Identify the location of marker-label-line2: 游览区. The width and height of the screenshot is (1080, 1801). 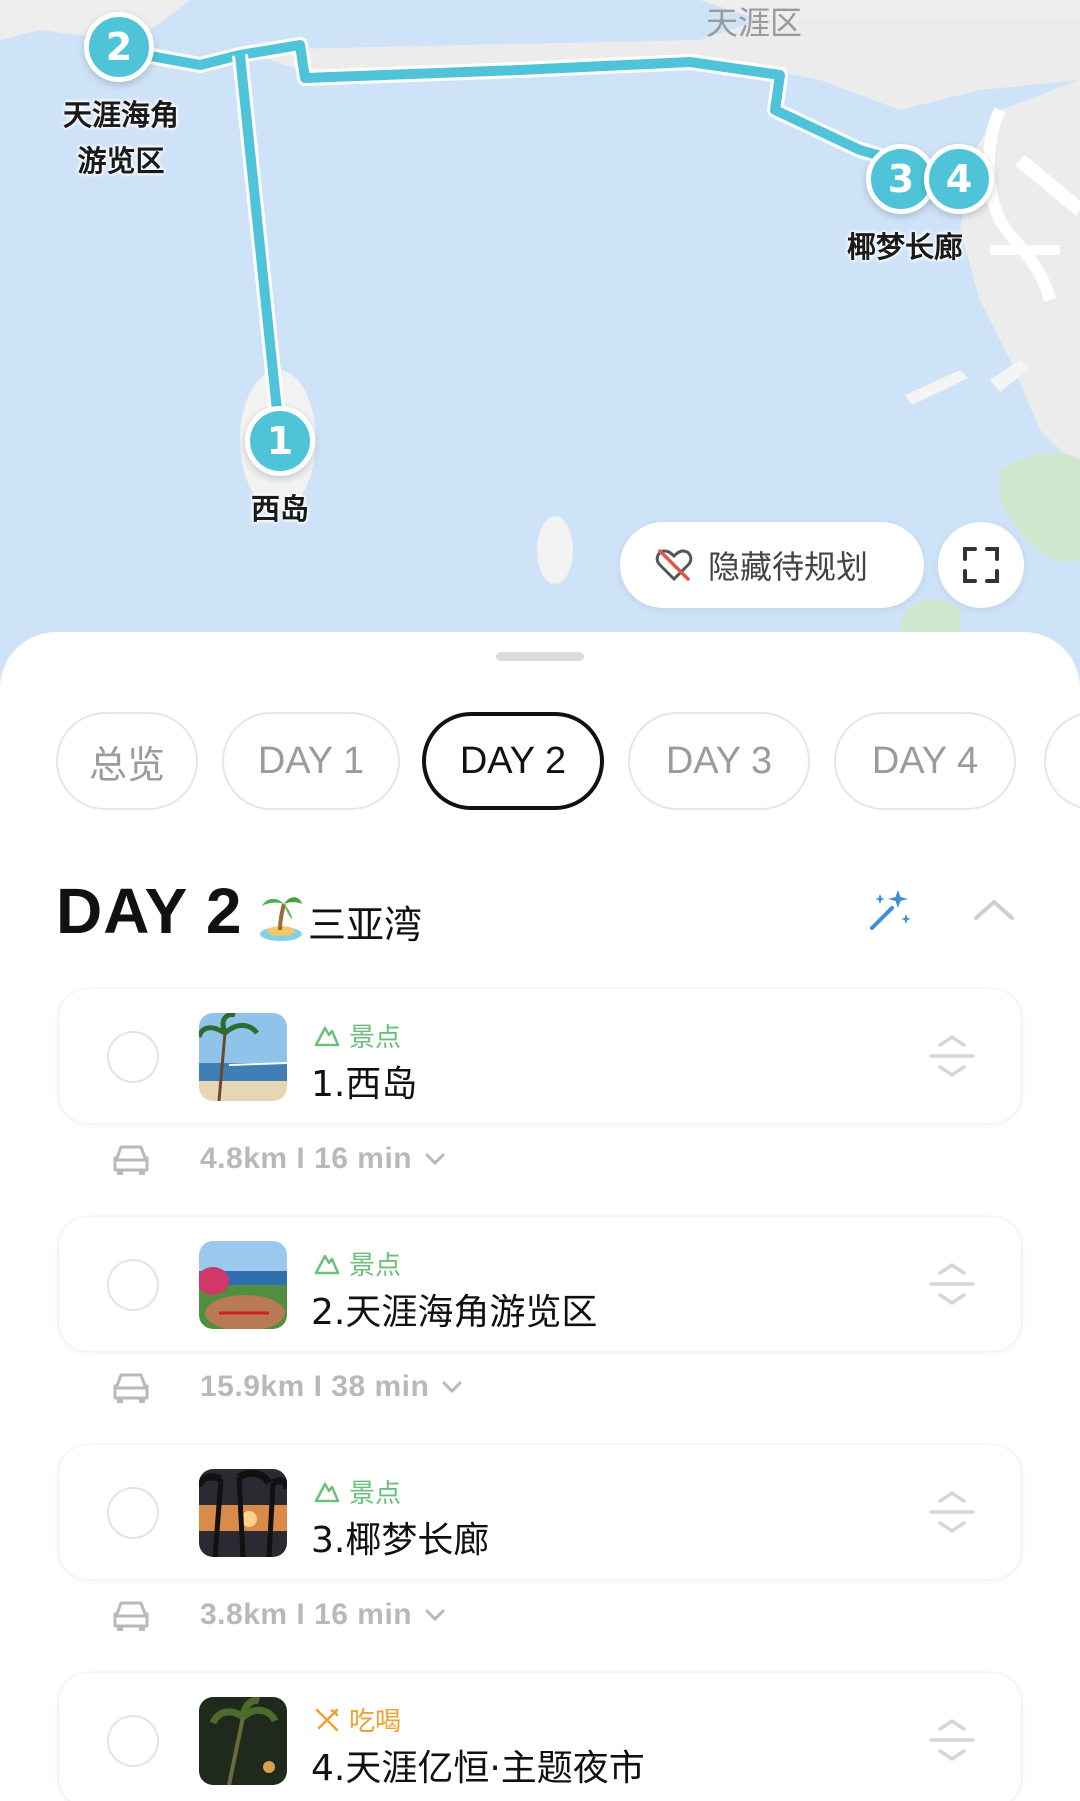
(121, 161).